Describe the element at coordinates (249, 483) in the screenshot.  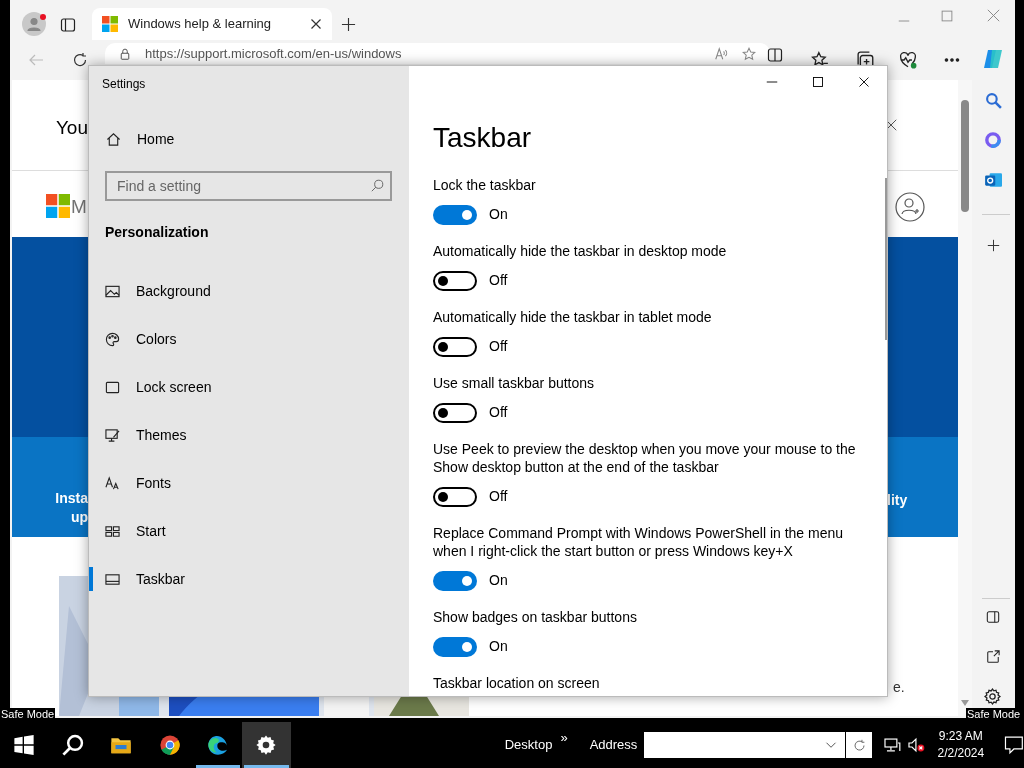
I see `nav-item: Fonts` at that location.